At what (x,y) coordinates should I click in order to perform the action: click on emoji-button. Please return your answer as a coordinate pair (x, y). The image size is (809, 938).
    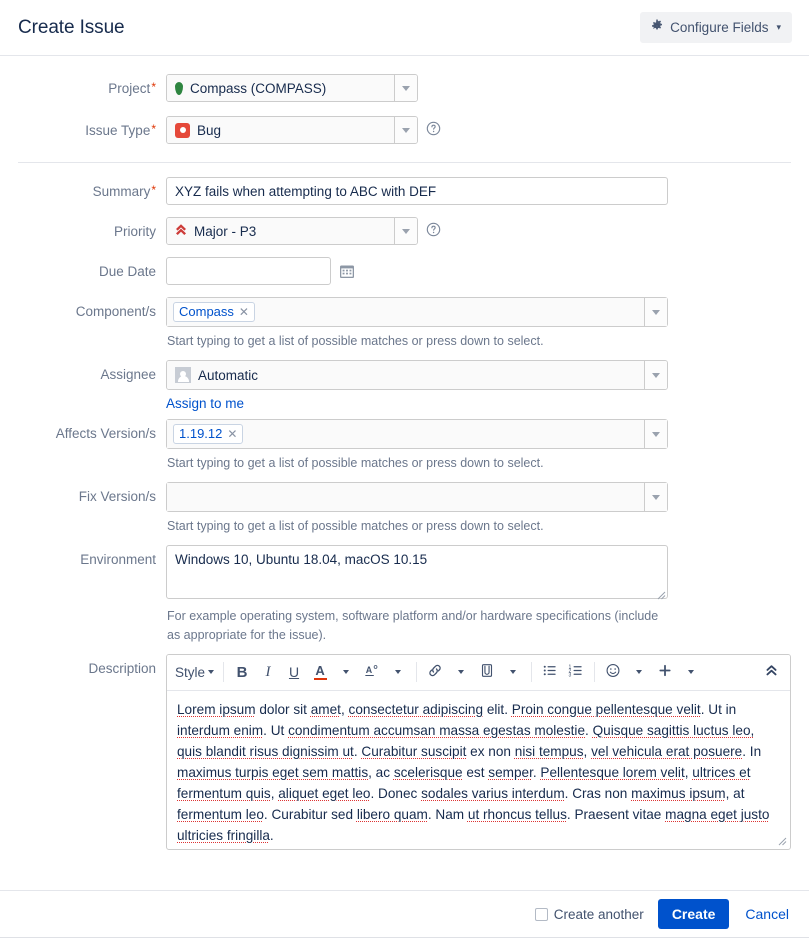
    Looking at the image, I should click on (613, 672).